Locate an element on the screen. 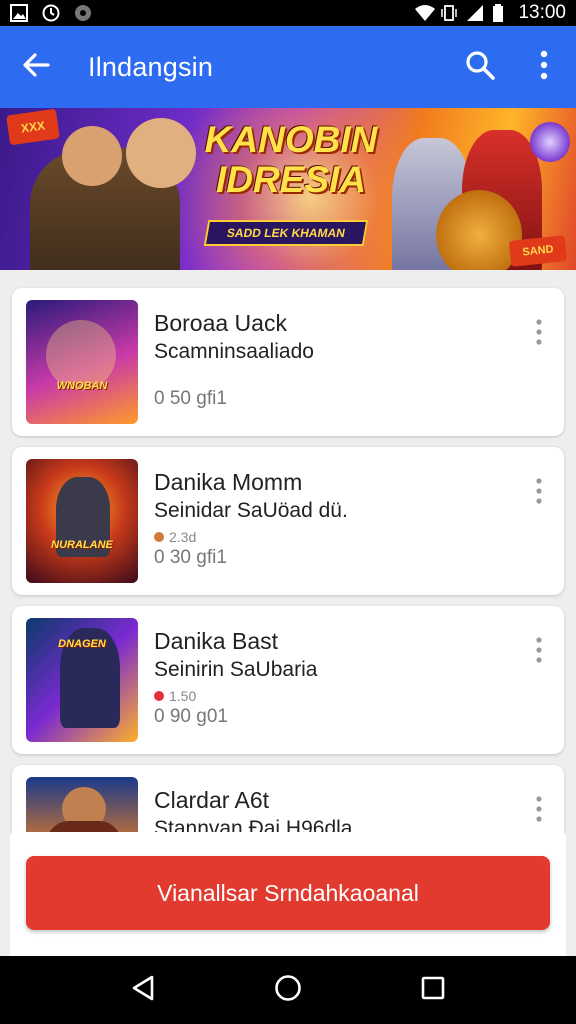  nav-home-button is located at coordinates (288, 990).